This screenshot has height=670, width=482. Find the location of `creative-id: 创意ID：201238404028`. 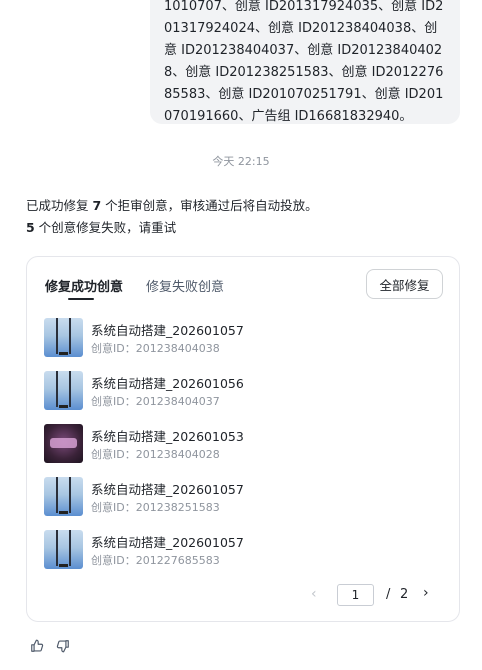

creative-id: 创意ID：201238404028 is located at coordinates (155, 454).